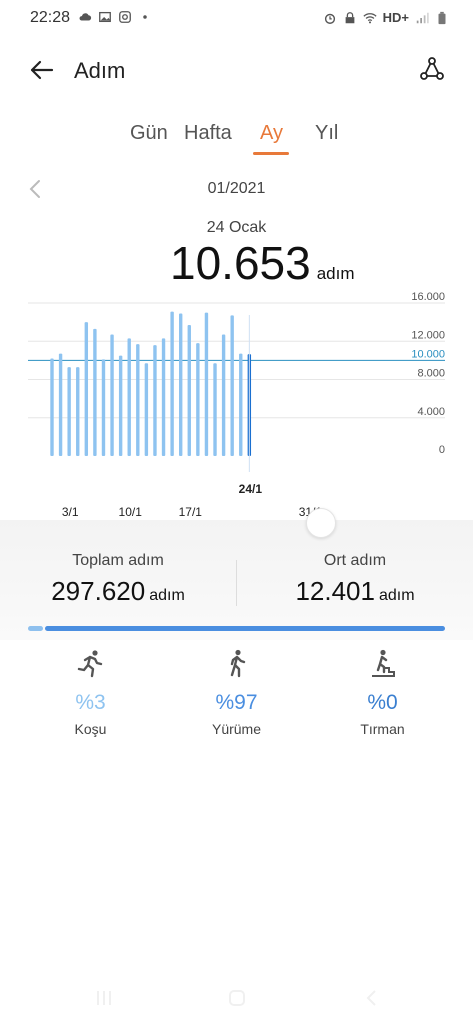 This screenshot has height=1024, width=473. What do you see at coordinates (35, 628) in the screenshot?
I see `running-progress` at bounding box center [35, 628].